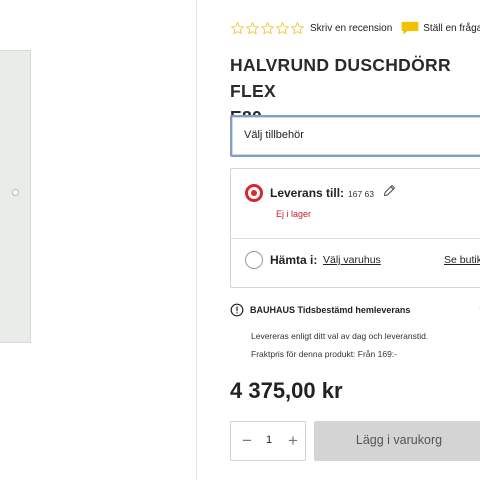  I want to click on accessories-select: Välj tillbehör, so click(355, 136).